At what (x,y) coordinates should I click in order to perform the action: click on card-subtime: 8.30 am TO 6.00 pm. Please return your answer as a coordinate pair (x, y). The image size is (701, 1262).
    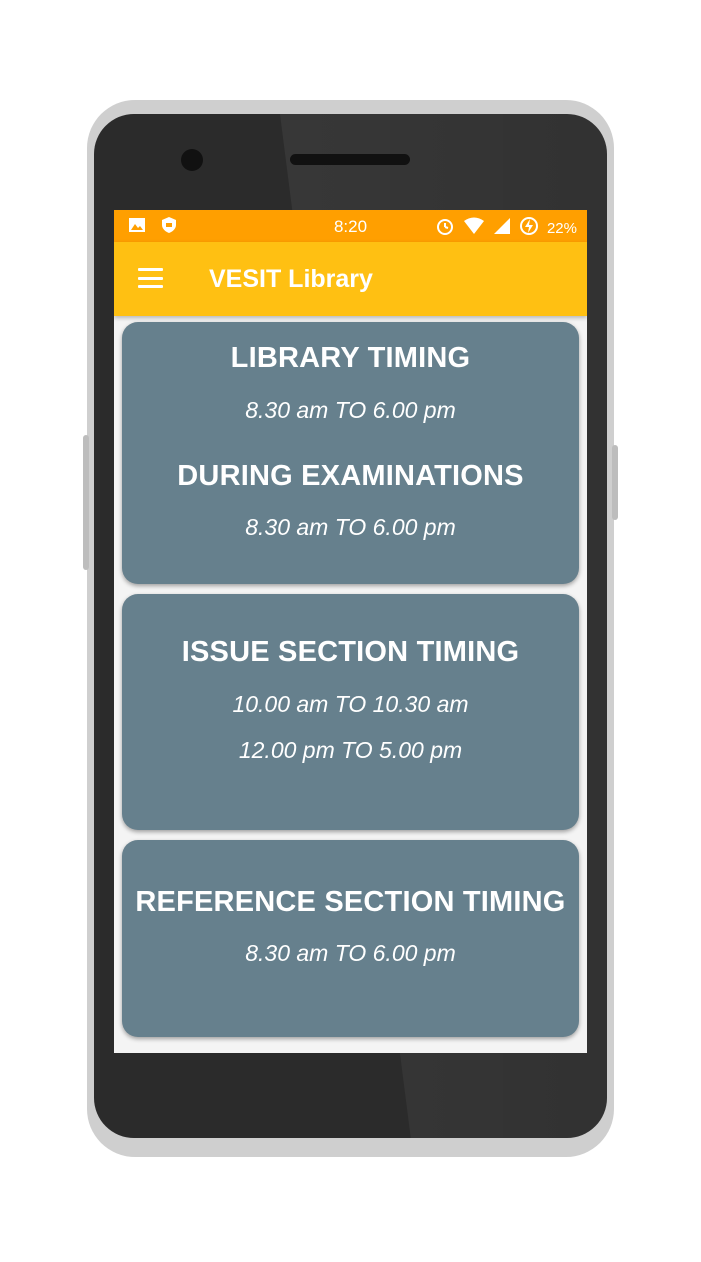
    Looking at the image, I should click on (350, 527).